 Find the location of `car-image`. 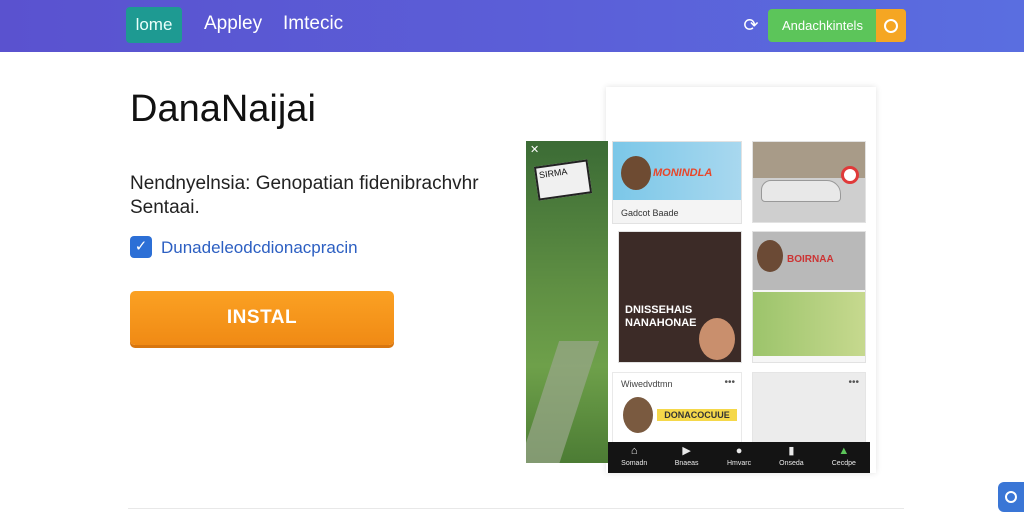

car-image is located at coordinates (801, 191).